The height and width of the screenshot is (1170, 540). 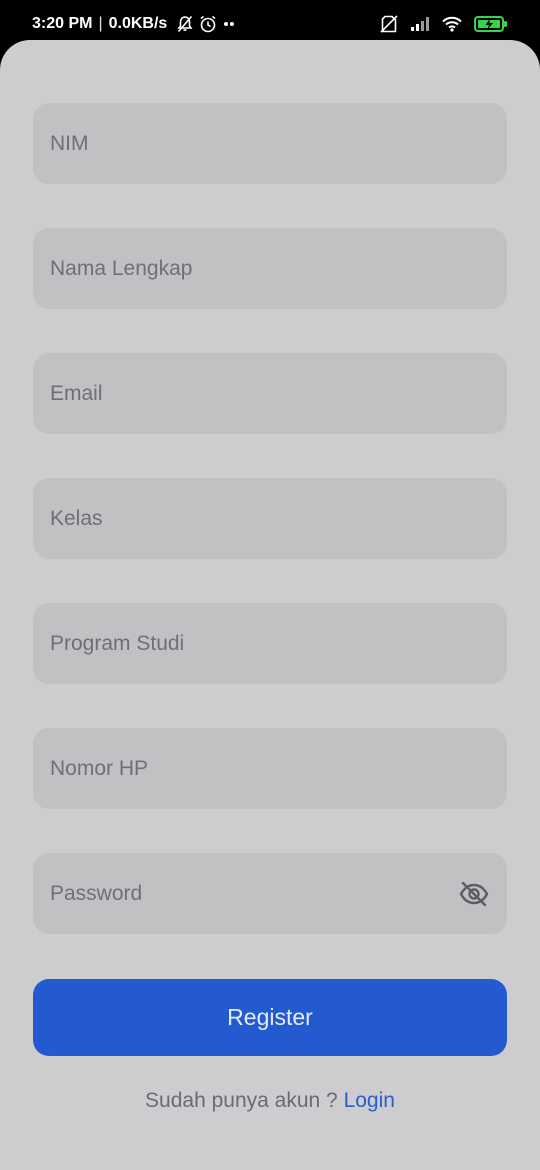 I want to click on login-prompt: Sudah punya akun ? Login, so click(x=270, y=1101).